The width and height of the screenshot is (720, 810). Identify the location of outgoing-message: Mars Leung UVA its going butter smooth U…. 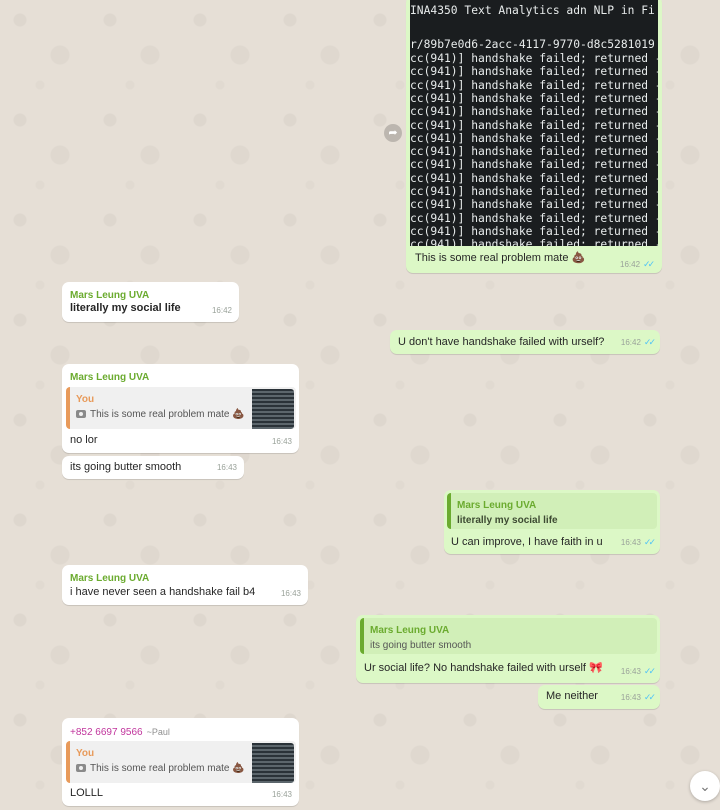
(508, 649).